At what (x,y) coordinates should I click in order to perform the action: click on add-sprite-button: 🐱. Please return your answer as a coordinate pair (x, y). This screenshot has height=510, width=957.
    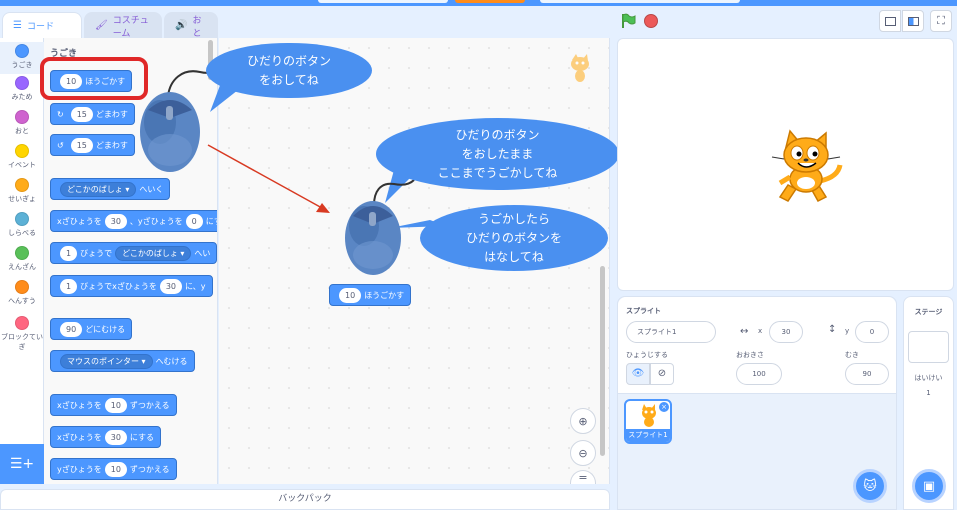
    Looking at the image, I should click on (870, 486).